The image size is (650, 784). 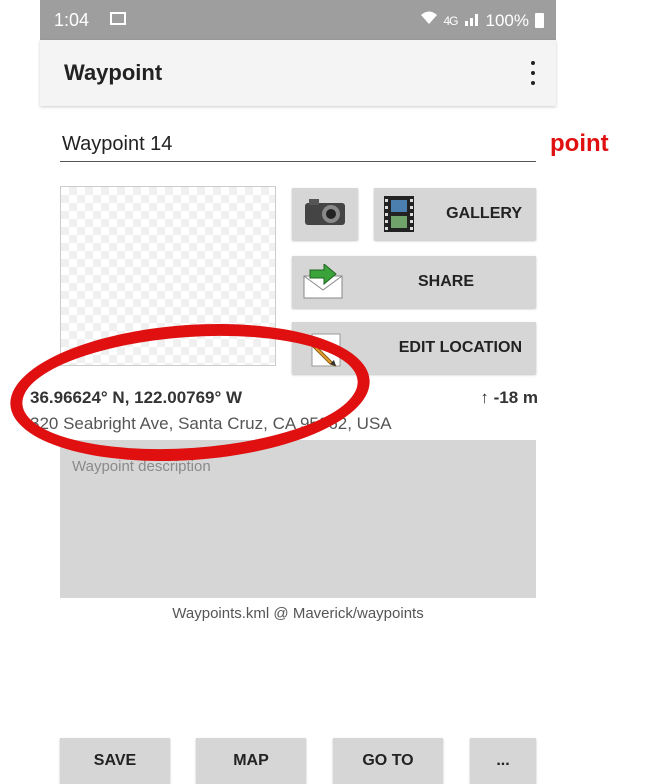 I want to click on battery-percent: 100%, so click(x=507, y=20).